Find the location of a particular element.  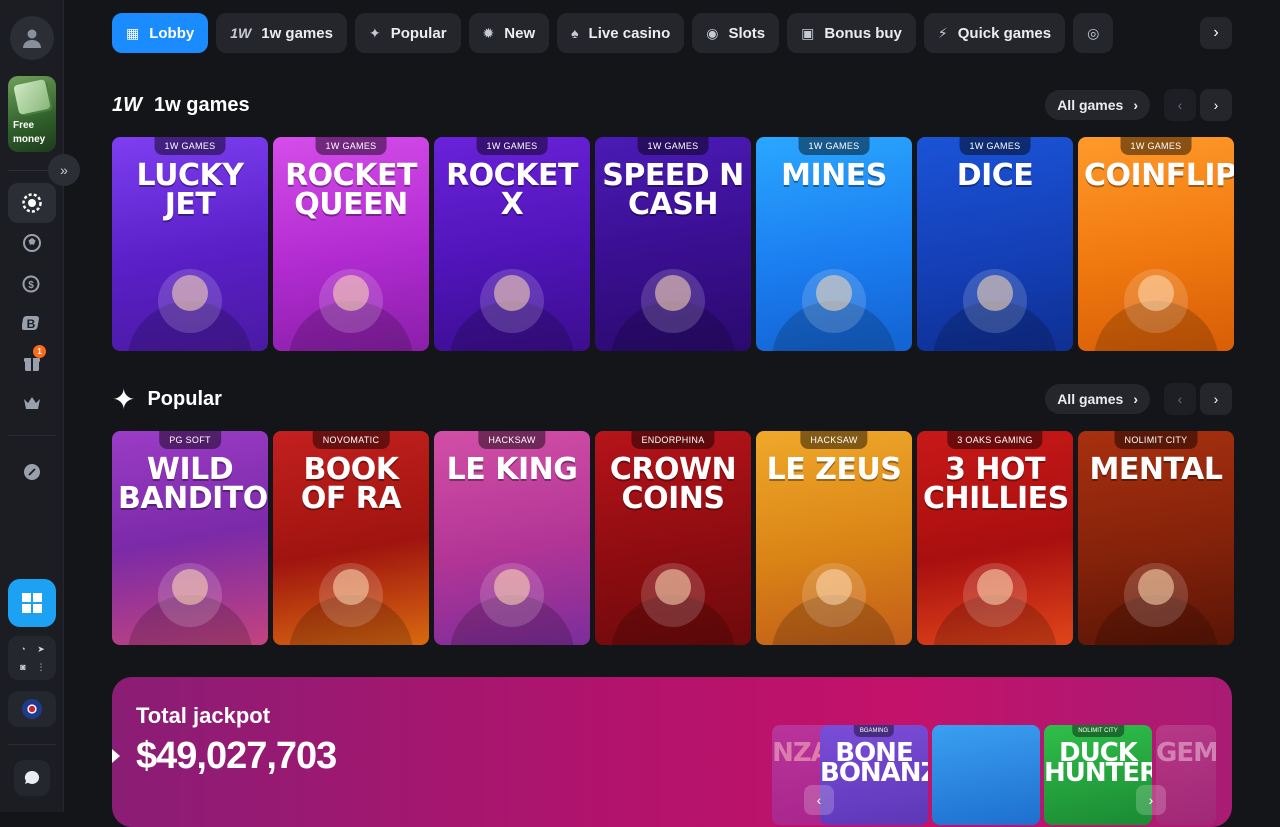

b-logo-icon: B is located at coordinates (30, 323).